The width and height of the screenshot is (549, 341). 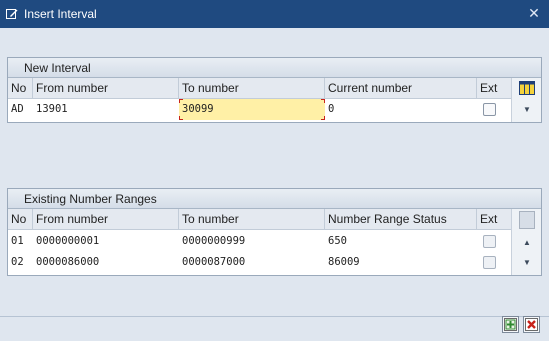 I want to click on to-number-field: 30099, so click(x=252, y=109).